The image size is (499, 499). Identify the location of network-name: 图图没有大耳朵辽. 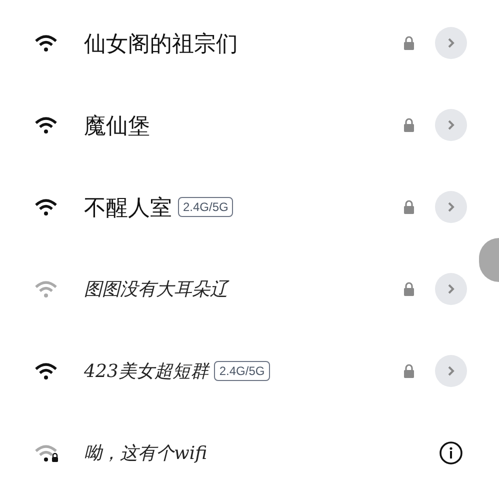
(156, 290).